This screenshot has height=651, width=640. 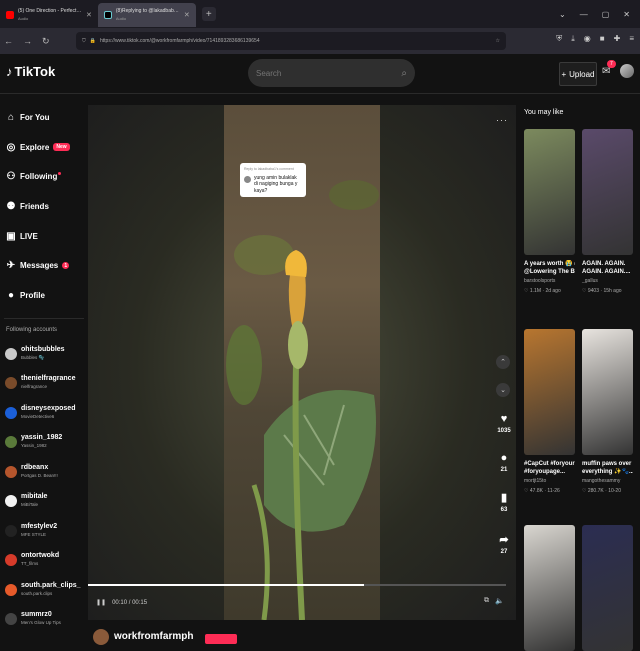 I want to click on comment-button: ● 21, so click(x=504, y=462).